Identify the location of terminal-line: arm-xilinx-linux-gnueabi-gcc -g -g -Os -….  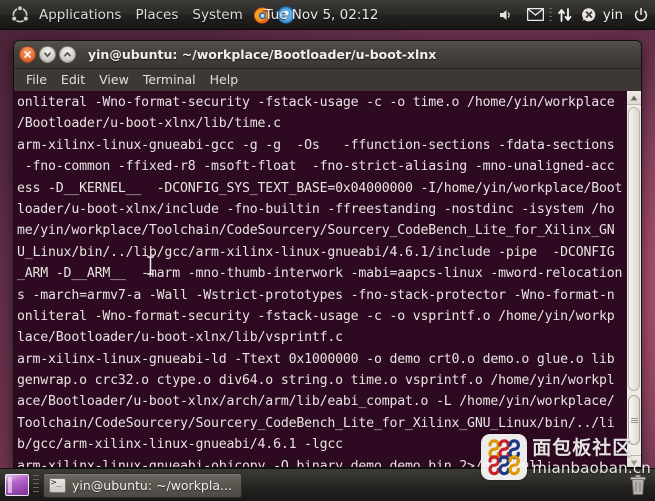
(316, 145).